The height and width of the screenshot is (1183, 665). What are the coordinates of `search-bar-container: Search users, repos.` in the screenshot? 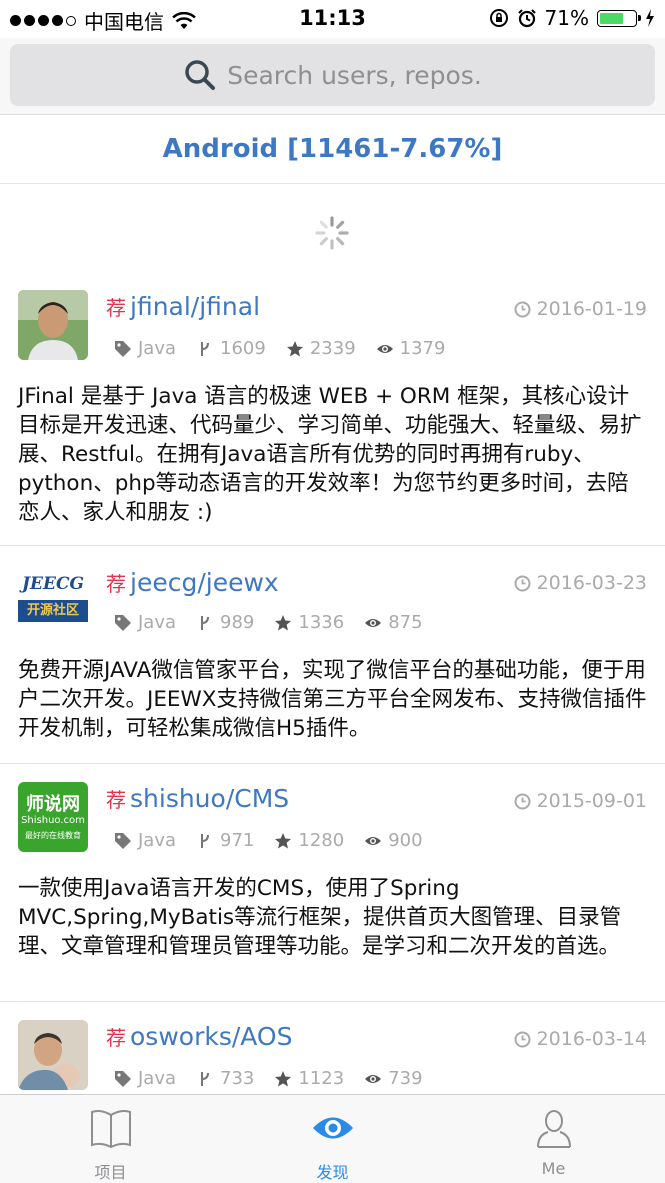 It's located at (332, 76).